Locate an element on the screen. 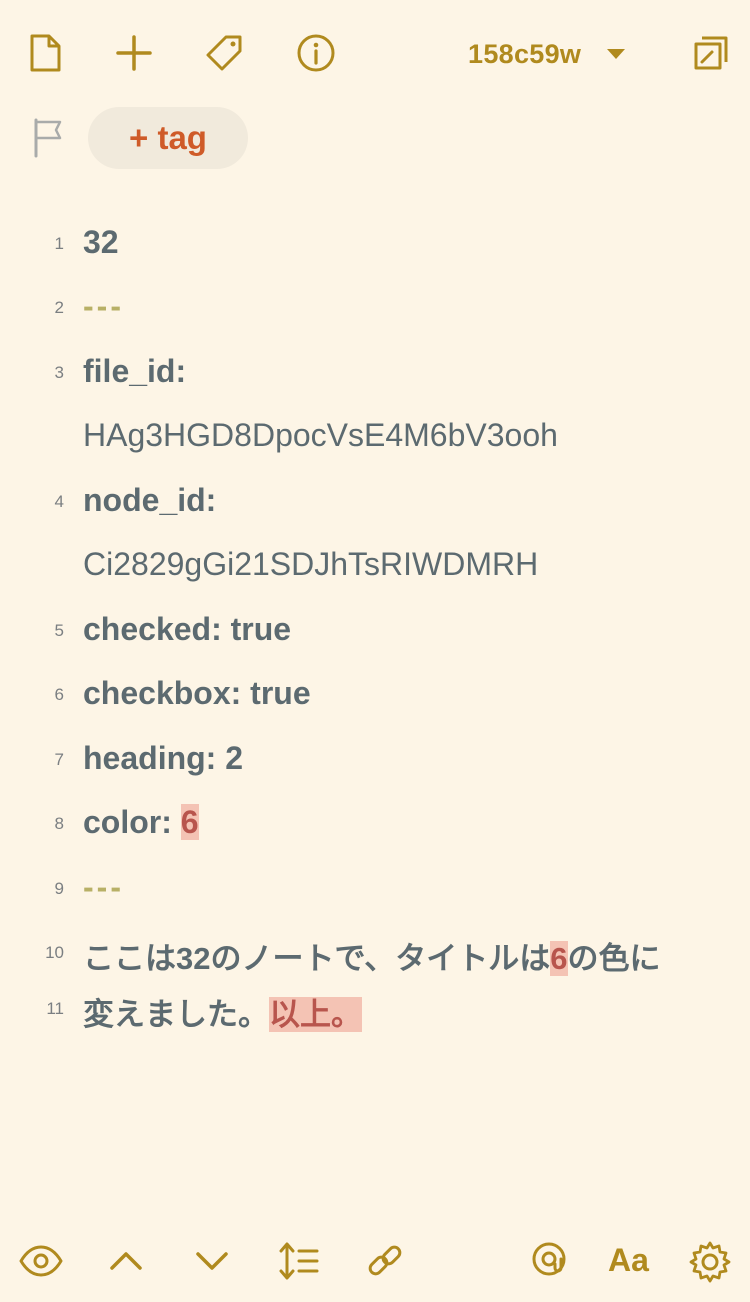 Image resolution: width=750 pixels, height=1302 pixels. line-number: 10 is located at coordinates (54, 952).